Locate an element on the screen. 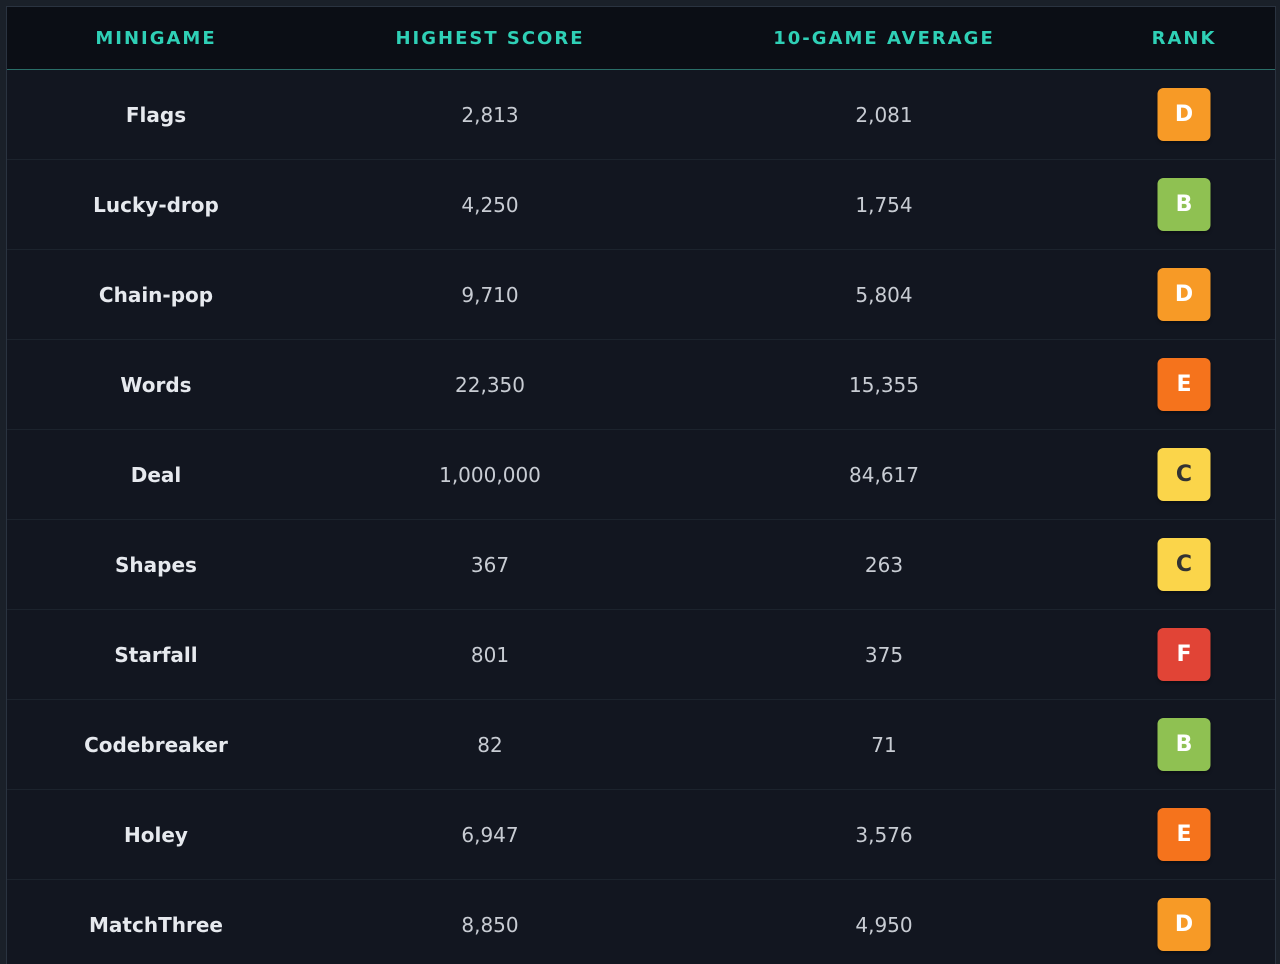  table-row: Starfall 801 375 F is located at coordinates (641, 655).